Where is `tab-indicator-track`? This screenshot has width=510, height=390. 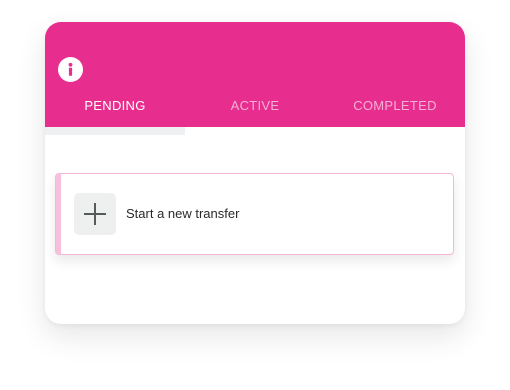 tab-indicator-track is located at coordinates (255, 131).